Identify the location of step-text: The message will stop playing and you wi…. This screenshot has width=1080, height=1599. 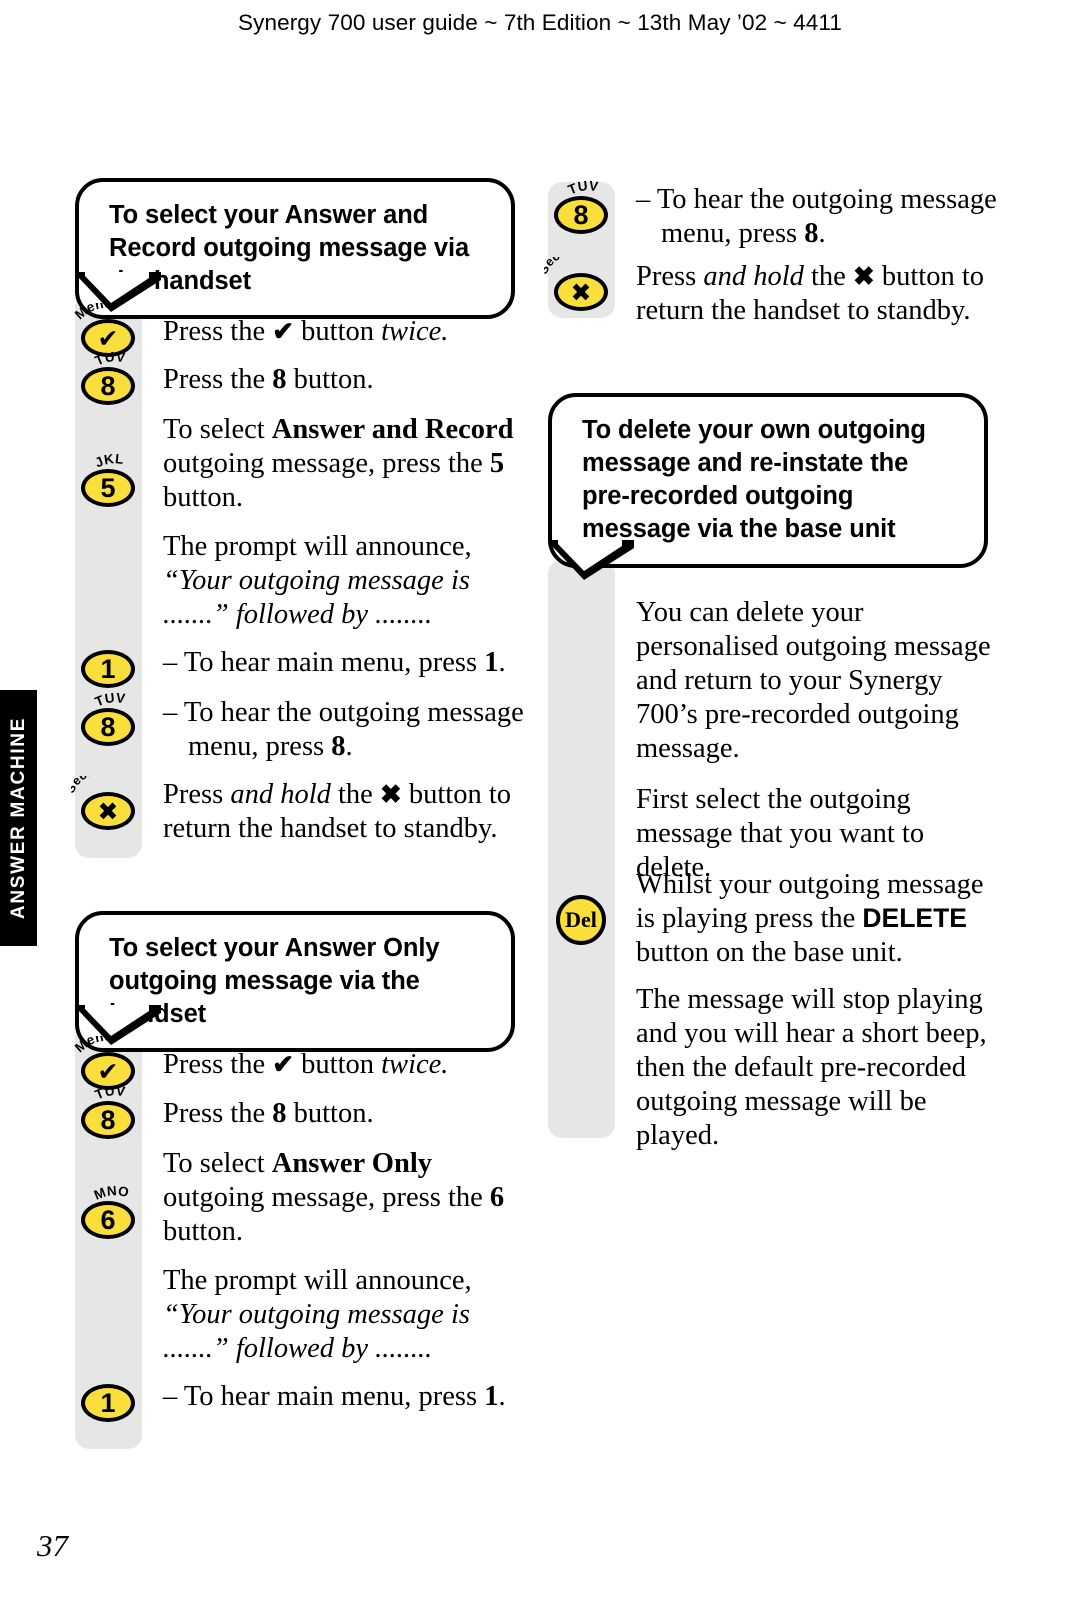
(811, 1068).